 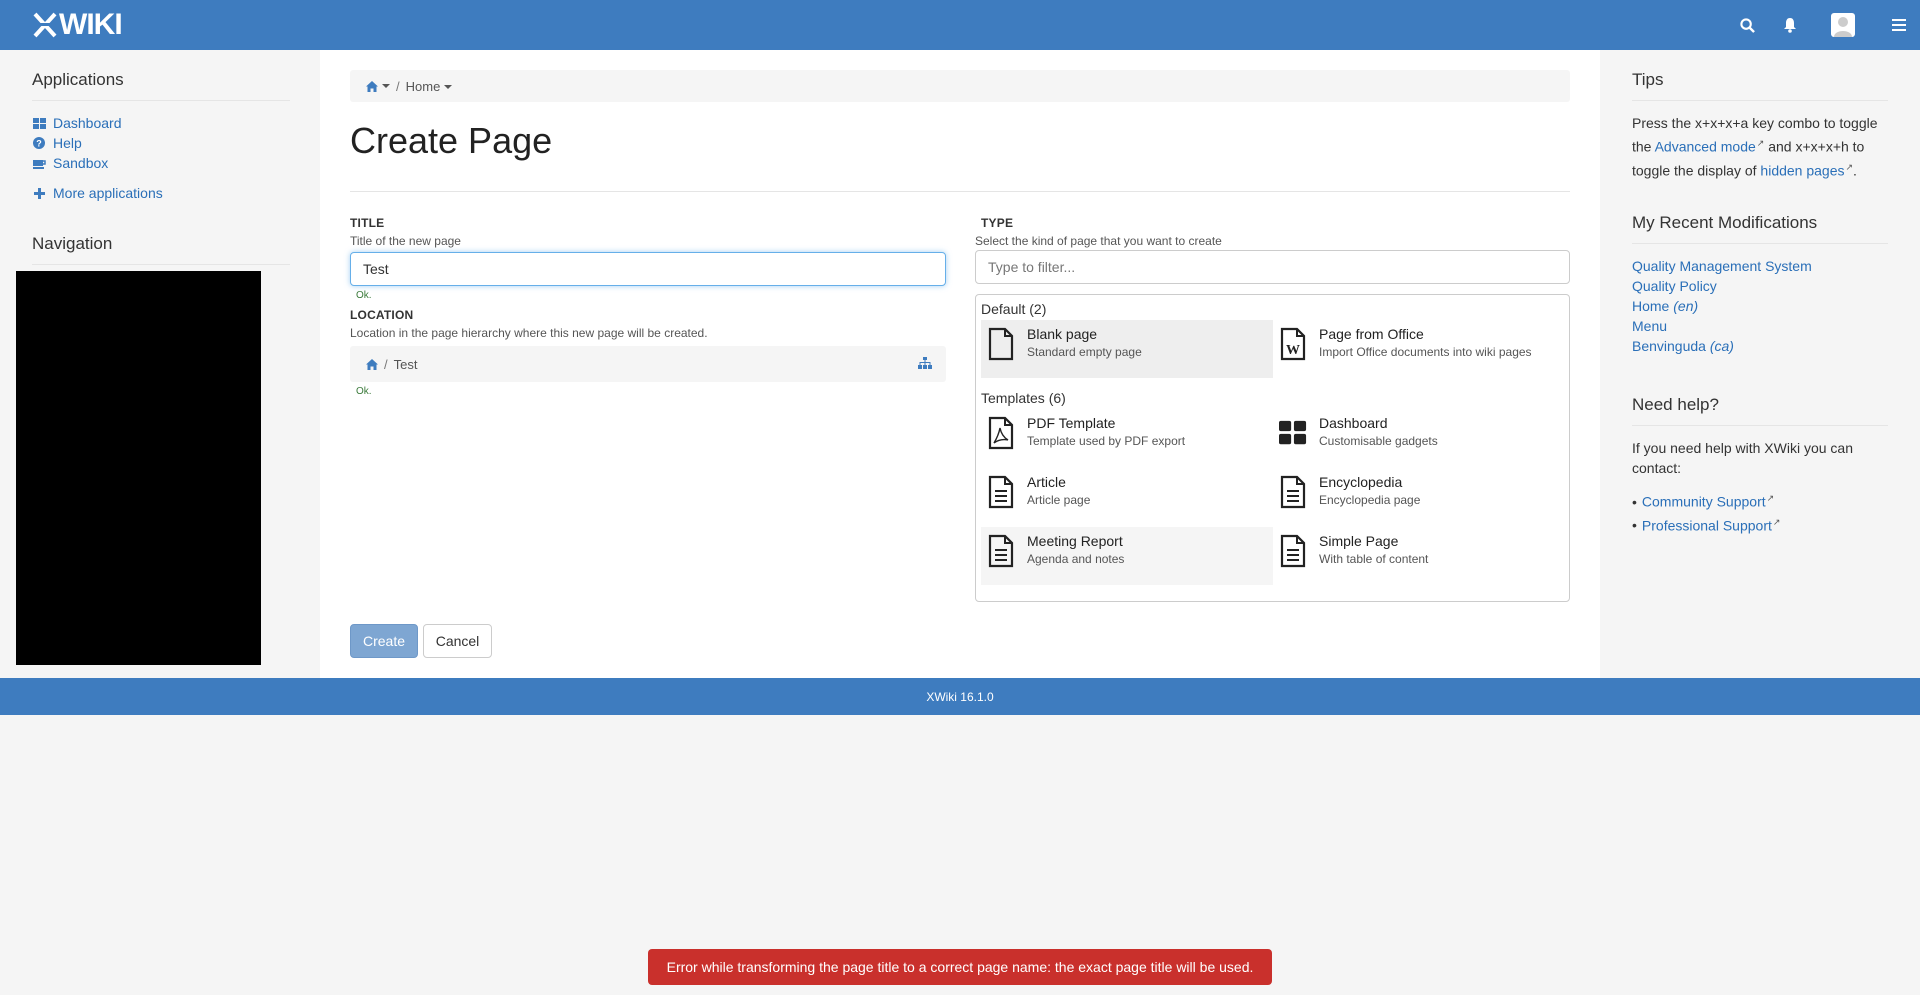 I want to click on group-title-templates: Templates (6), so click(x=1023, y=398).